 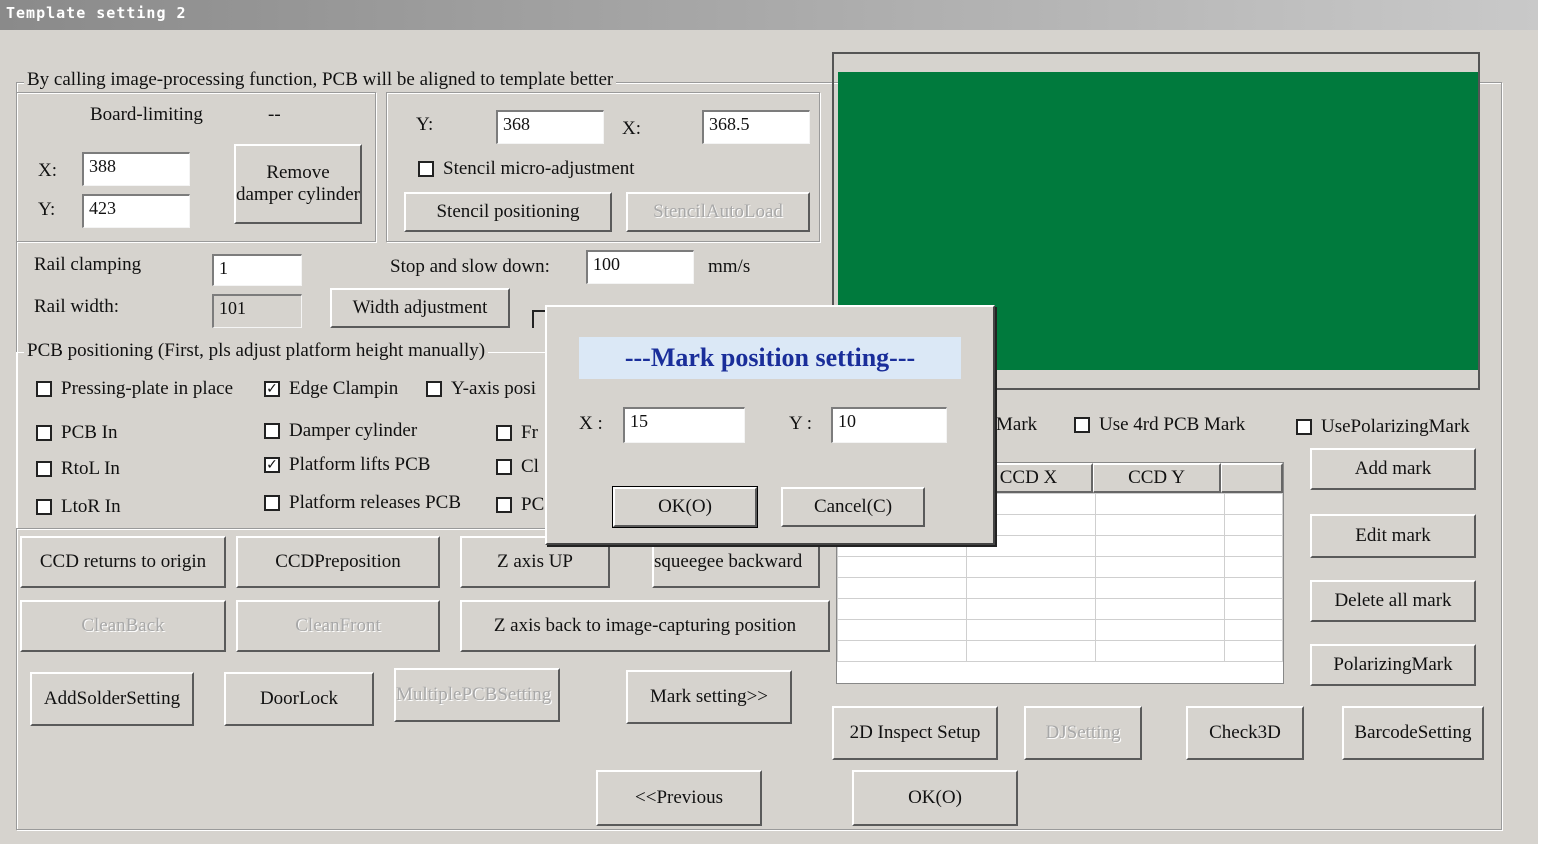 I want to click on fr-label: Fr, so click(x=529, y=432).